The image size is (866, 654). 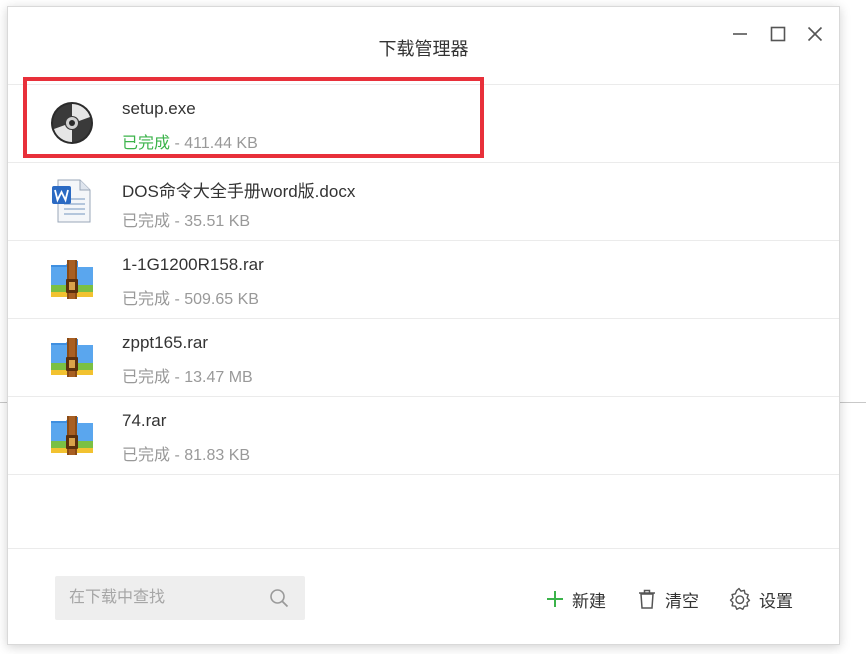 I want to click on file-meta: 已完成 - 13.47 MB, so click(x=187, y=375).